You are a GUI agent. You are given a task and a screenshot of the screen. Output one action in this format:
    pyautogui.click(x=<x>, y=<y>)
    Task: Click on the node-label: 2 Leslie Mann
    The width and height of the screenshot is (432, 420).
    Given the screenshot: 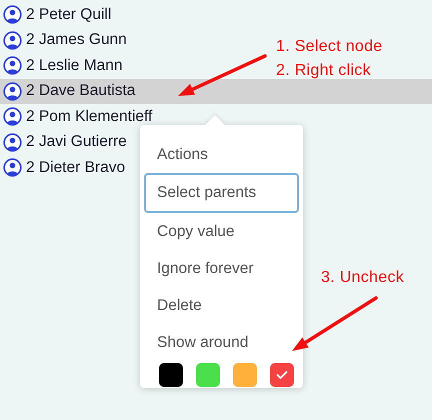 What is the action you would take?
    pyautogui.click(x=74, y=65)
    